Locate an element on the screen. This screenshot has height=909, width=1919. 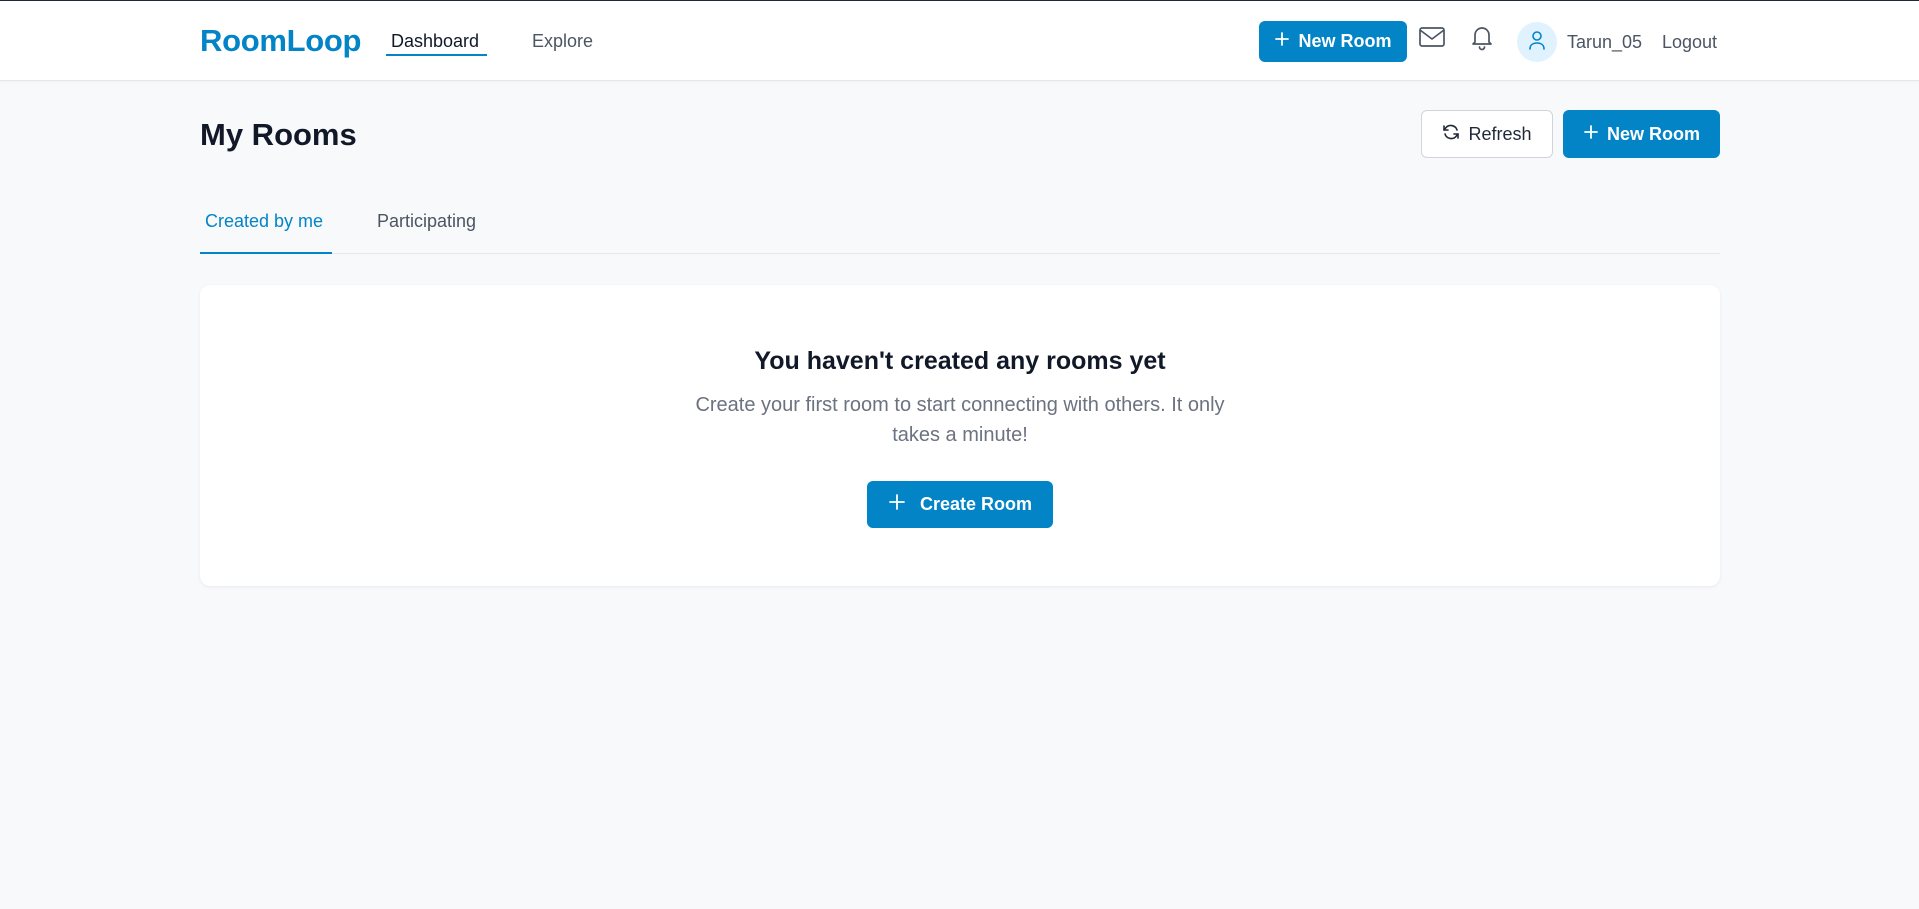
tab-participating: Participating is located at coordinates (426, 221).